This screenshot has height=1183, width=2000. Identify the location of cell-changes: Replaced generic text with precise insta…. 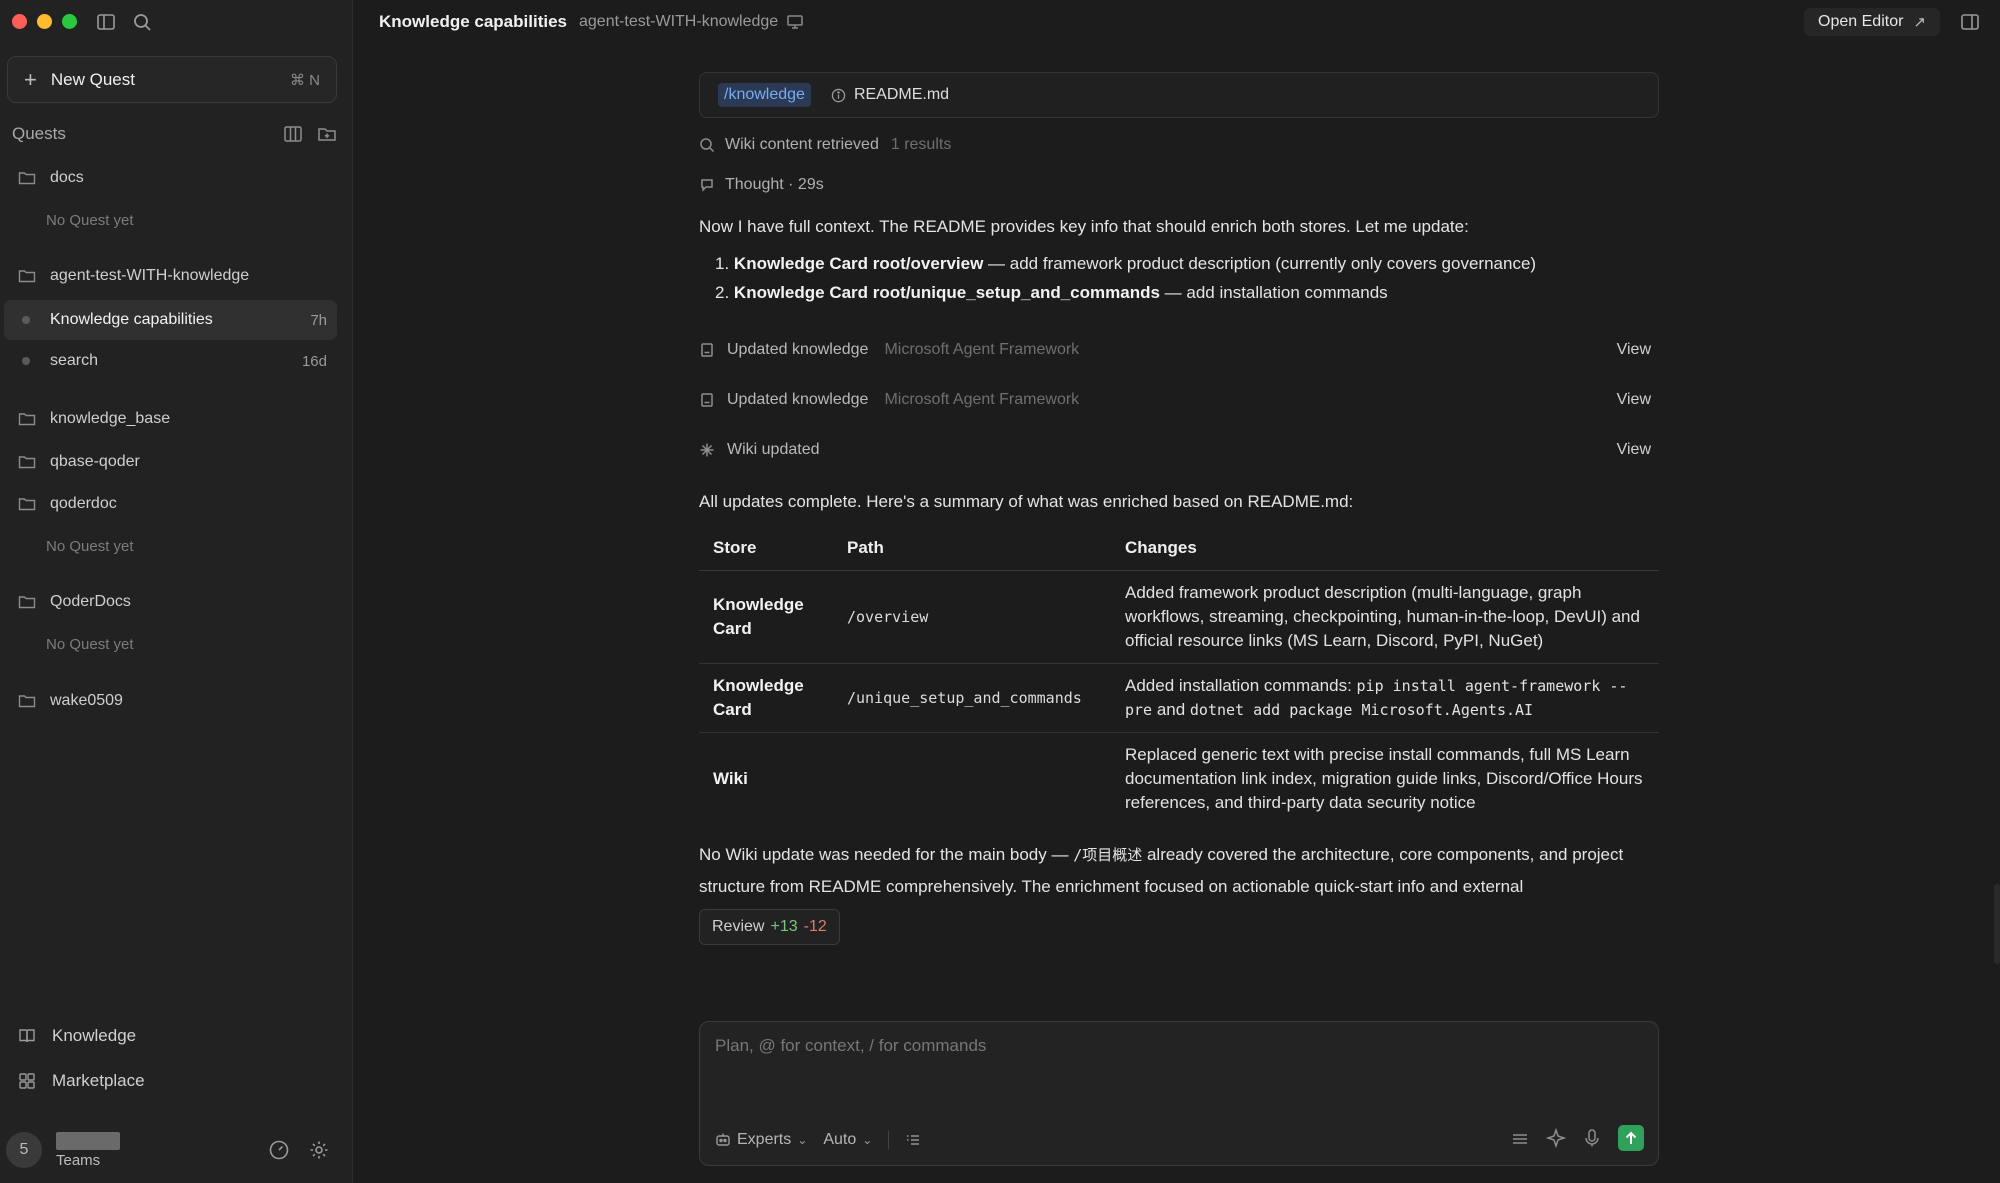
(1384, 778).